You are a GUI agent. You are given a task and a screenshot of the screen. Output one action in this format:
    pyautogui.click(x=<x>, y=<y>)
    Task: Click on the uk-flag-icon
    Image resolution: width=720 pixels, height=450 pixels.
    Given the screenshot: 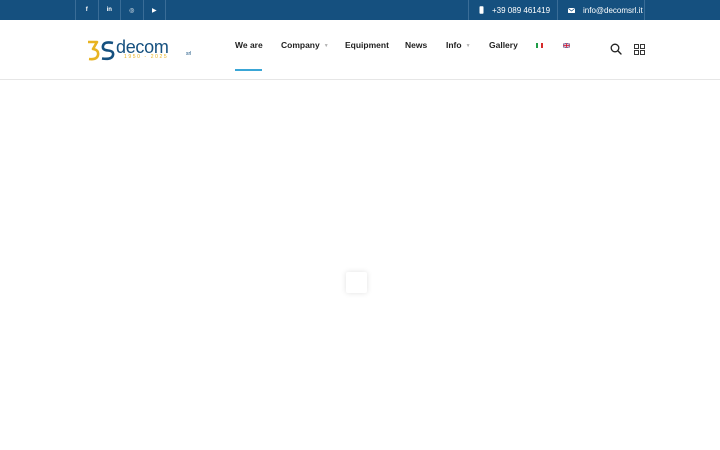 What is the action you would take?
    pyautogui.click(x=566, y=45)
    